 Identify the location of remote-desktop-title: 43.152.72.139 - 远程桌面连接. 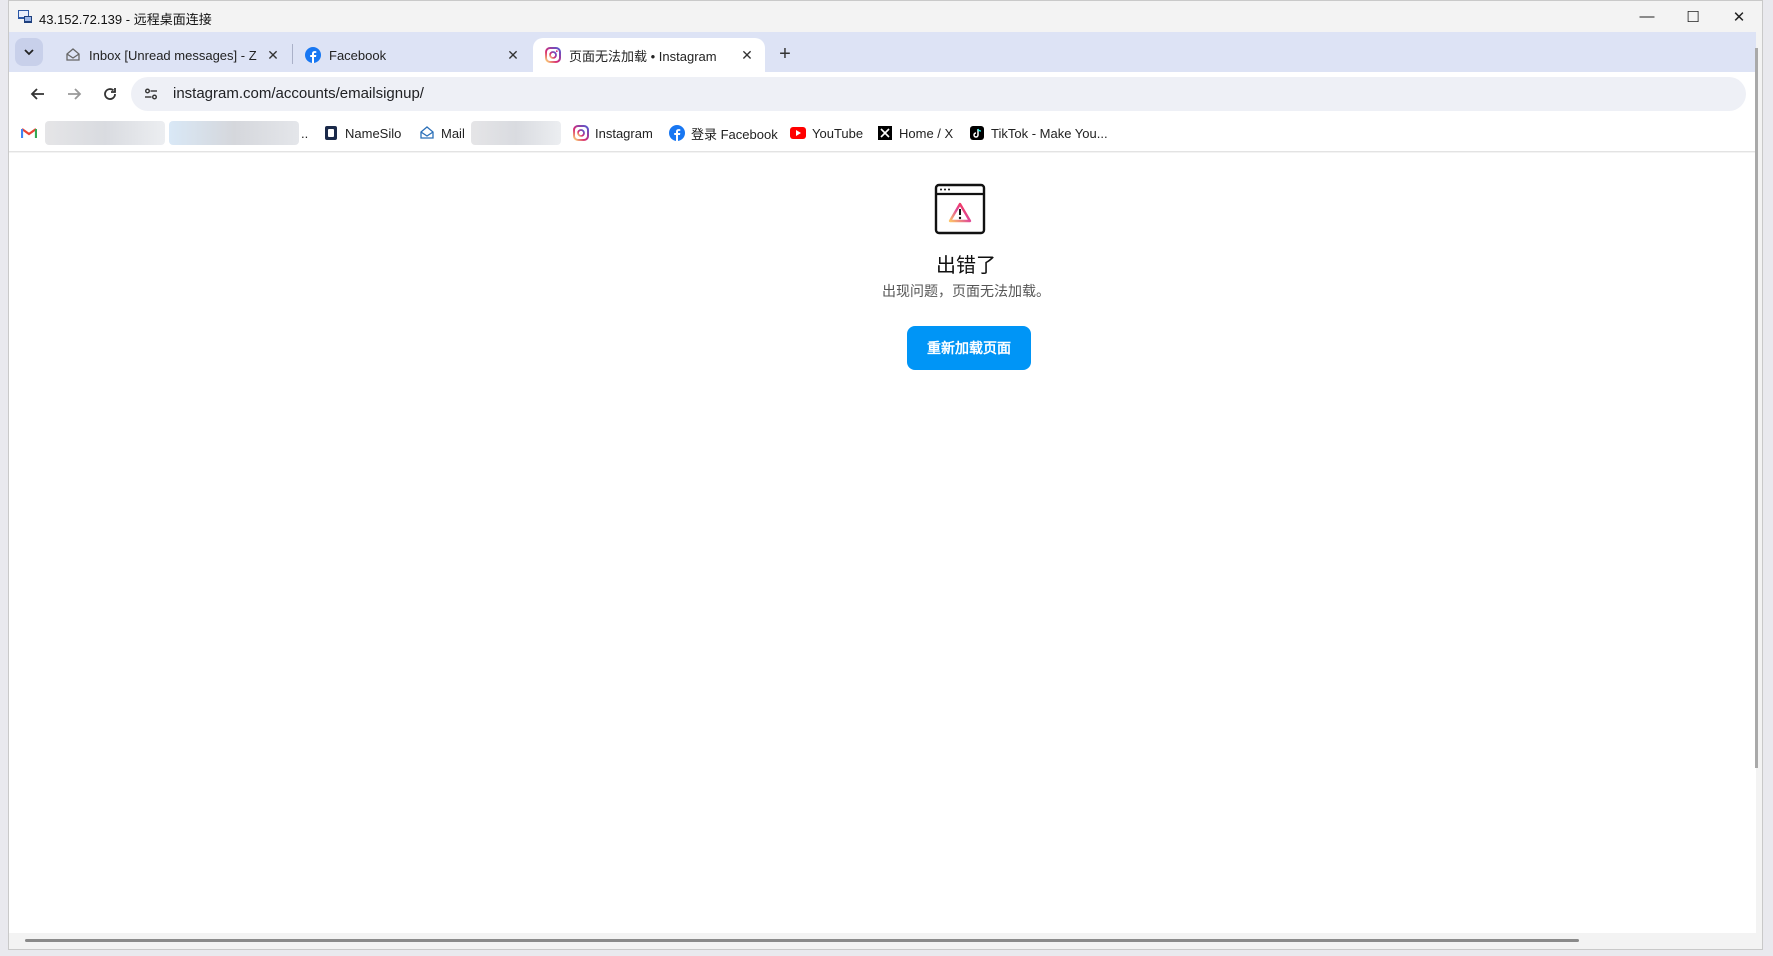
(125, 19).